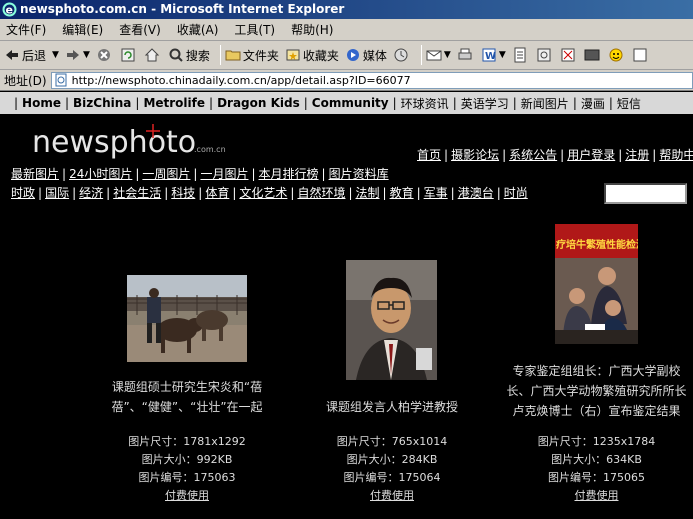  What do you see at coordinates (569, 55) in the screenshot?
I see `messenger-button` at bounding box center [569, 55].